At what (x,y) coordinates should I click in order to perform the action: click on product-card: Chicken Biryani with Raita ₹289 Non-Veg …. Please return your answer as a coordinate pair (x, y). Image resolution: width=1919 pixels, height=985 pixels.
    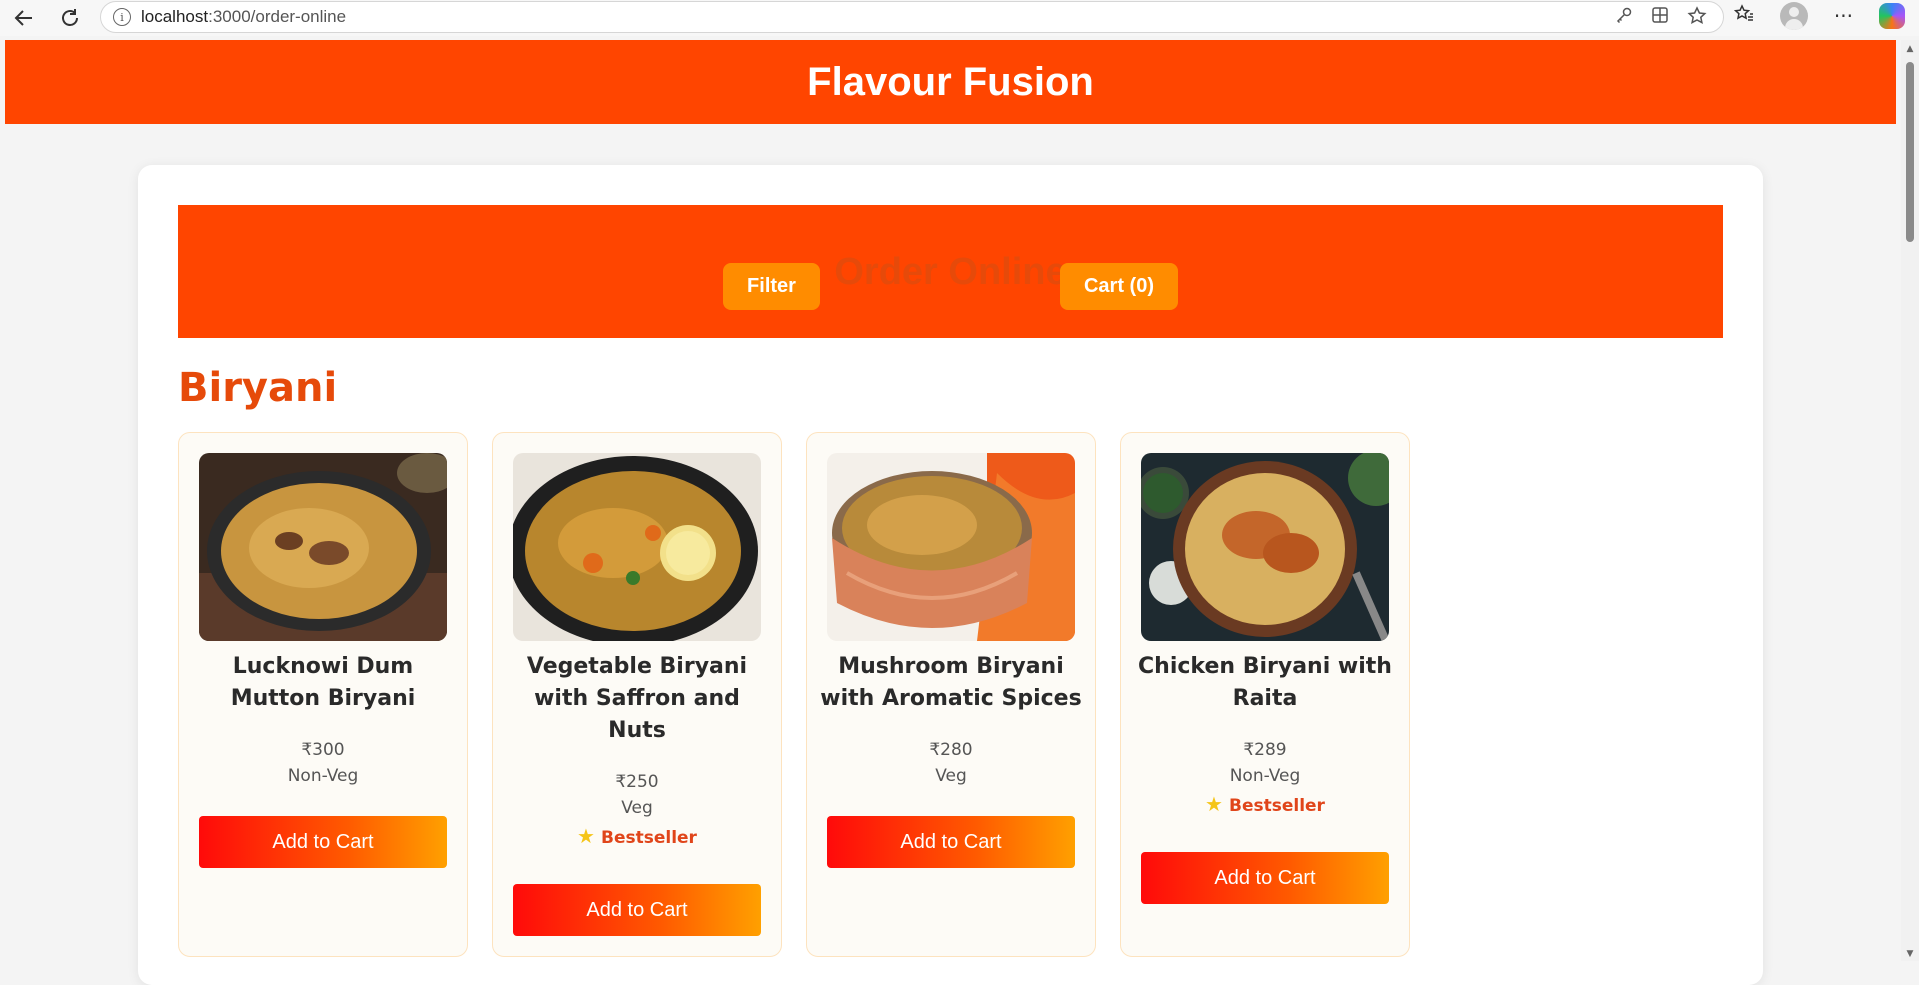
    Looking at the image, I should click on (1265, 694).